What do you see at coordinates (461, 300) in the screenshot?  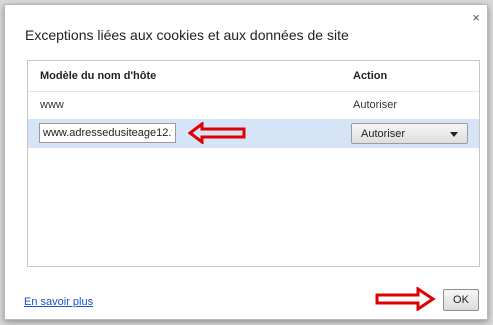 I see `ok-button: OK` at bounding box center [461, 300].